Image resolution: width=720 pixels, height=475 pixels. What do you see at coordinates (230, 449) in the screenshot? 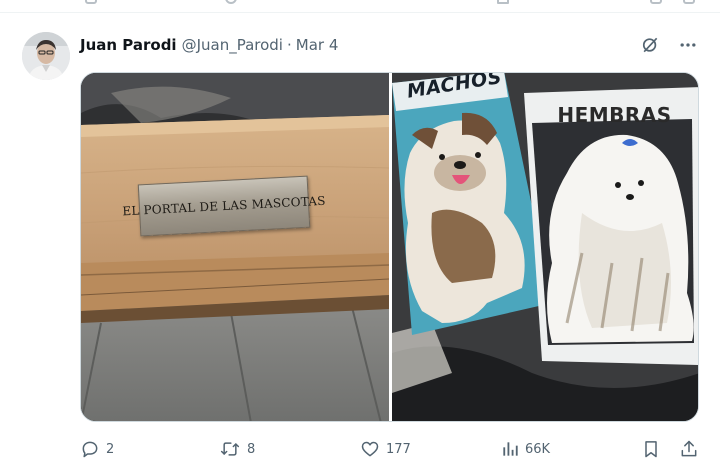
I see `repost-icon` at bounding box center [230, 449].